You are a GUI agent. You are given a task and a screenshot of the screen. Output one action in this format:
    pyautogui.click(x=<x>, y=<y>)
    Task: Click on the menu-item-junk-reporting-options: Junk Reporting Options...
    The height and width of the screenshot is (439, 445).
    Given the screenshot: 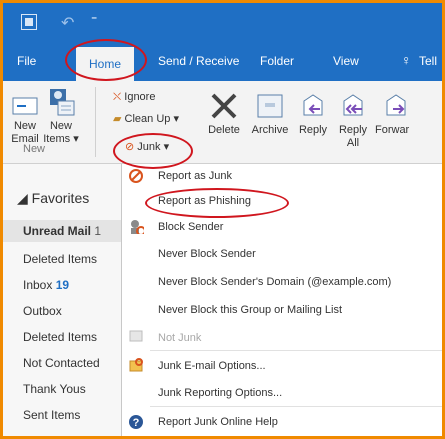 What is the action you would take?
    pyautogui.click(x=220, y=393)
    